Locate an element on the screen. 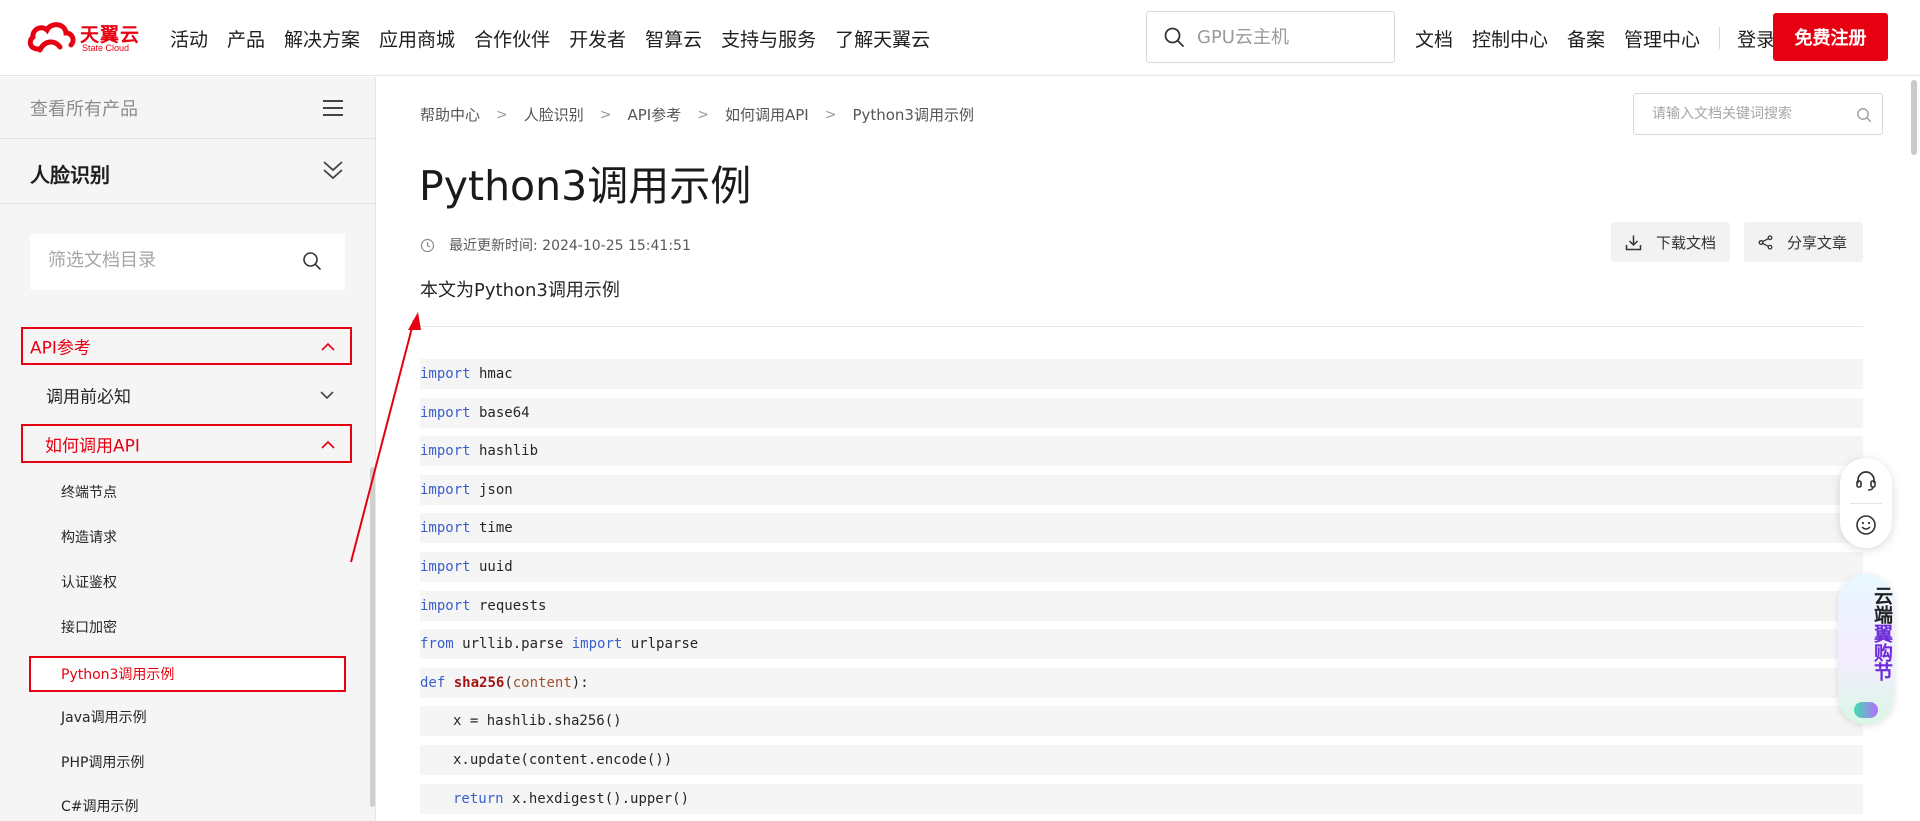 Image resolution: width=1920 pixels, height=821 pixels. code-token: sha256 is located at coordinates (479, 682).